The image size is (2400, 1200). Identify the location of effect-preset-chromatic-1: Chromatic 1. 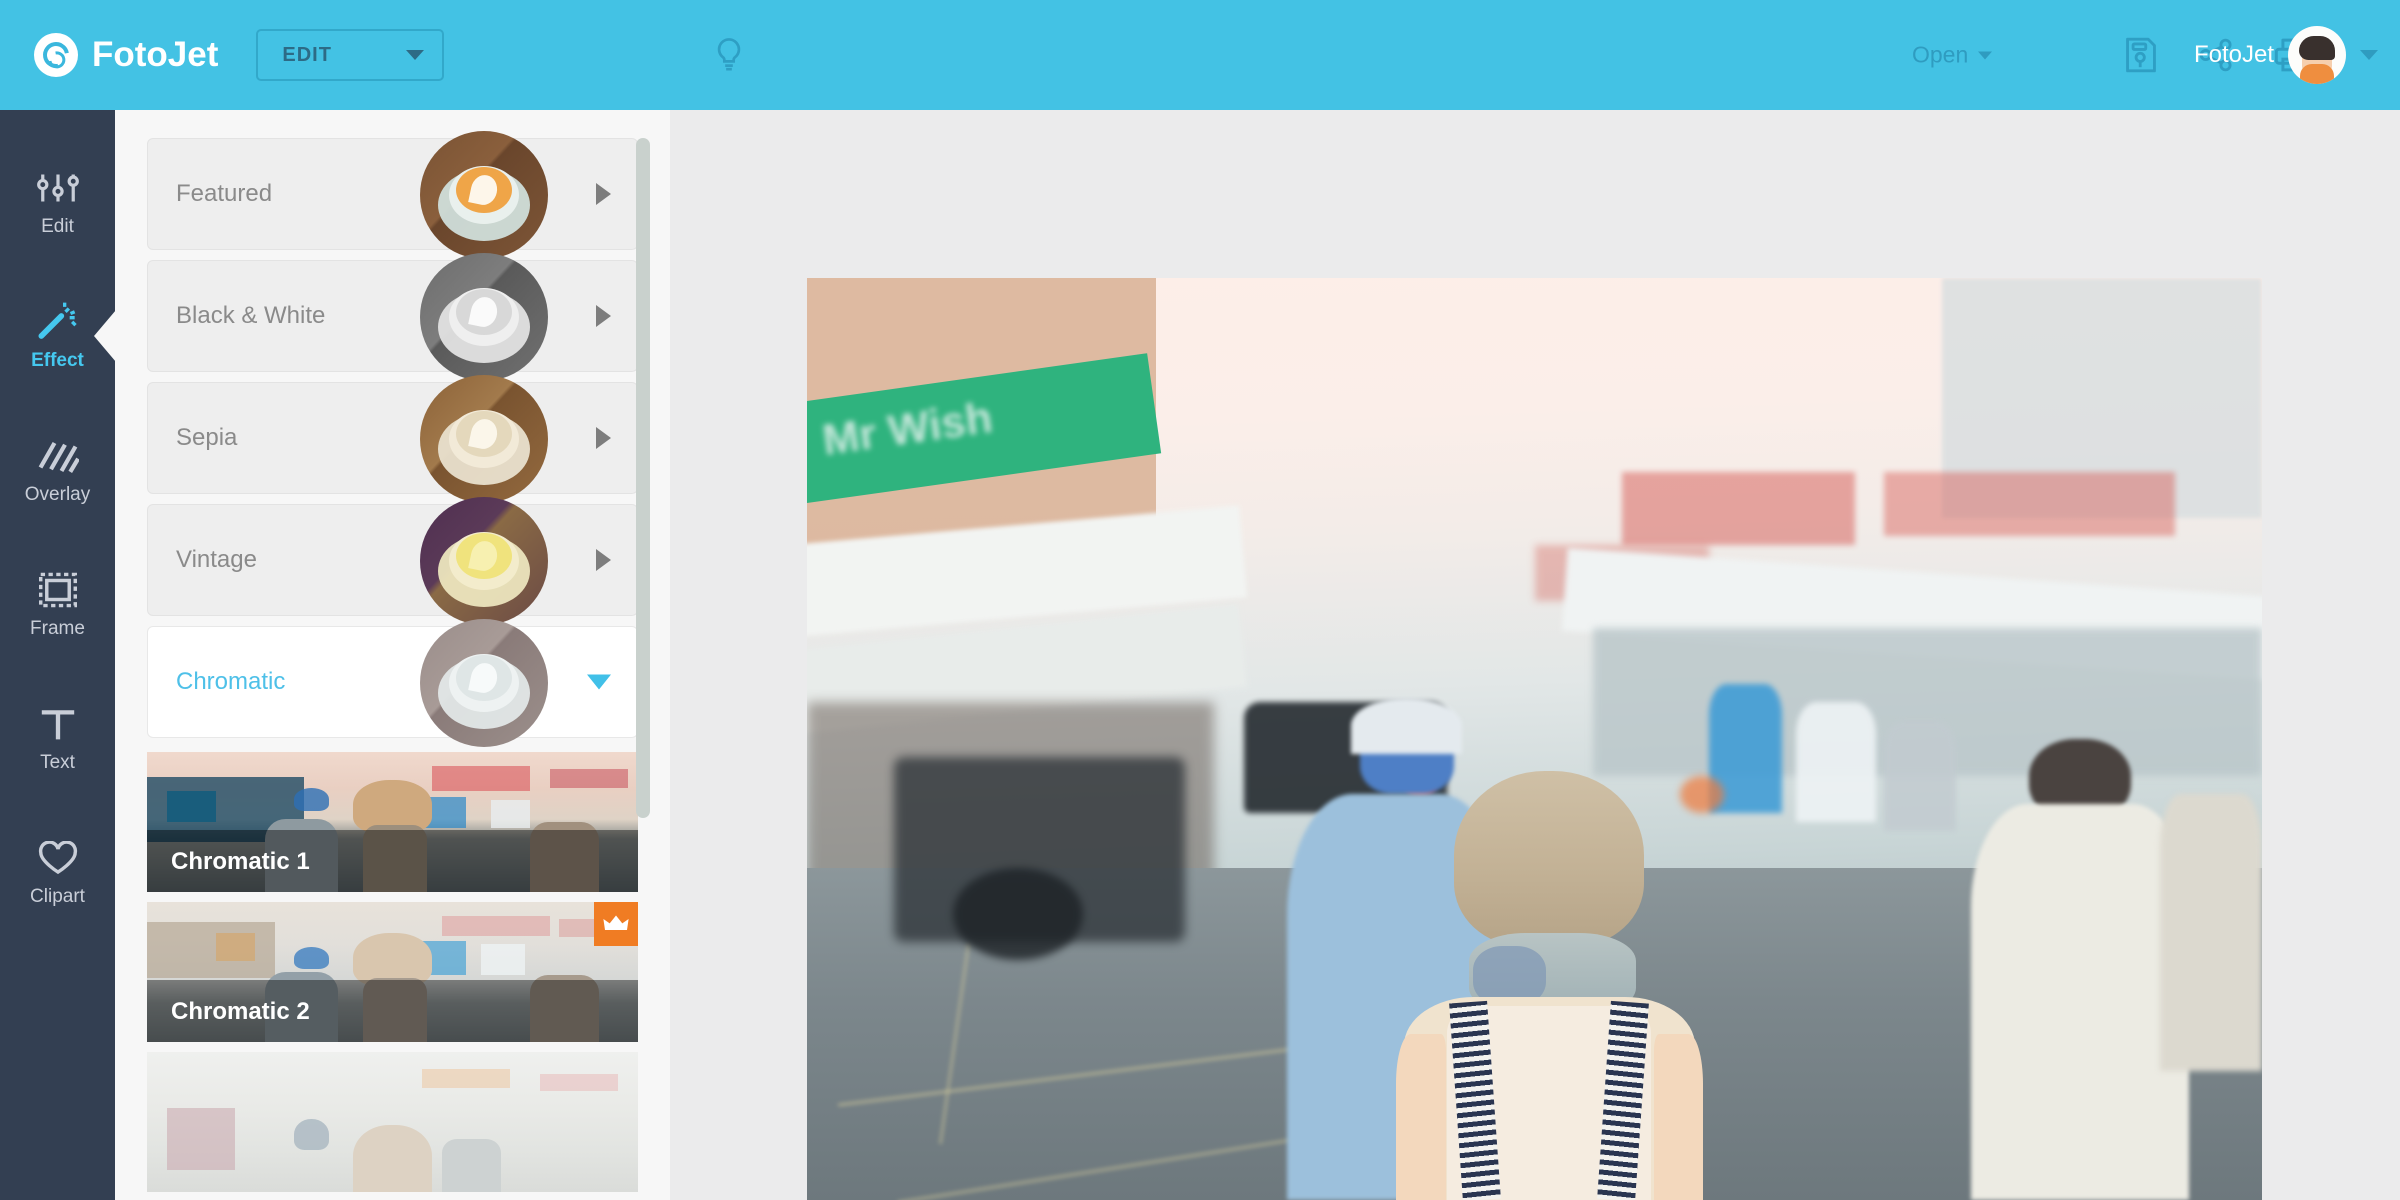
(392, 822).